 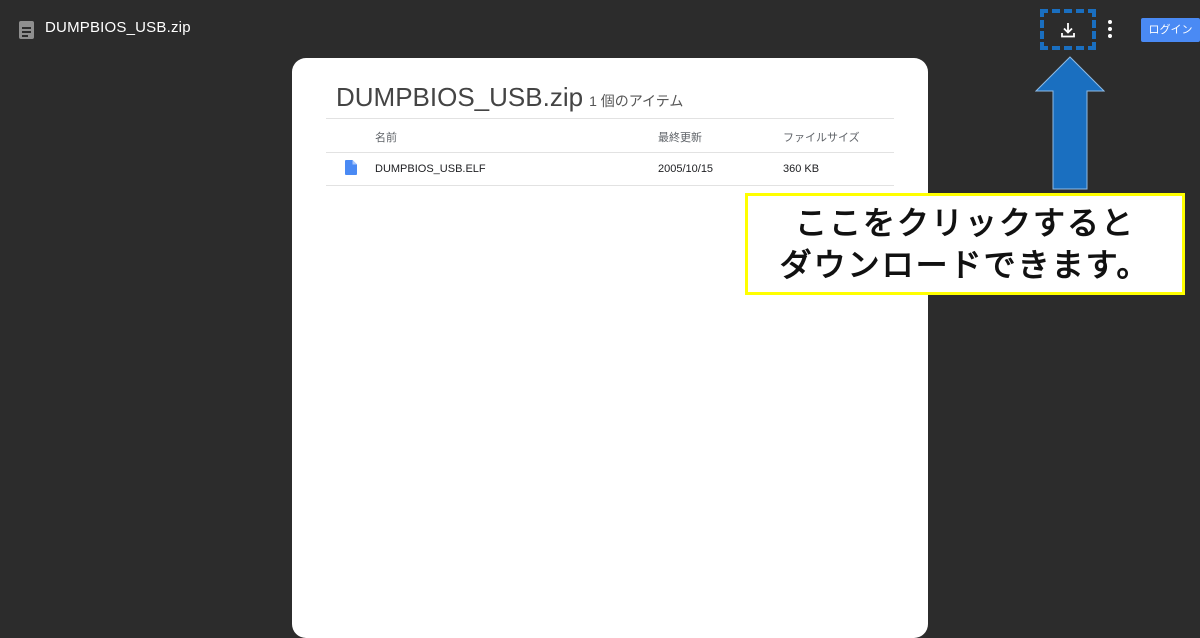 I want to click on login-button: ログイン, so click(x=1170, y=30).